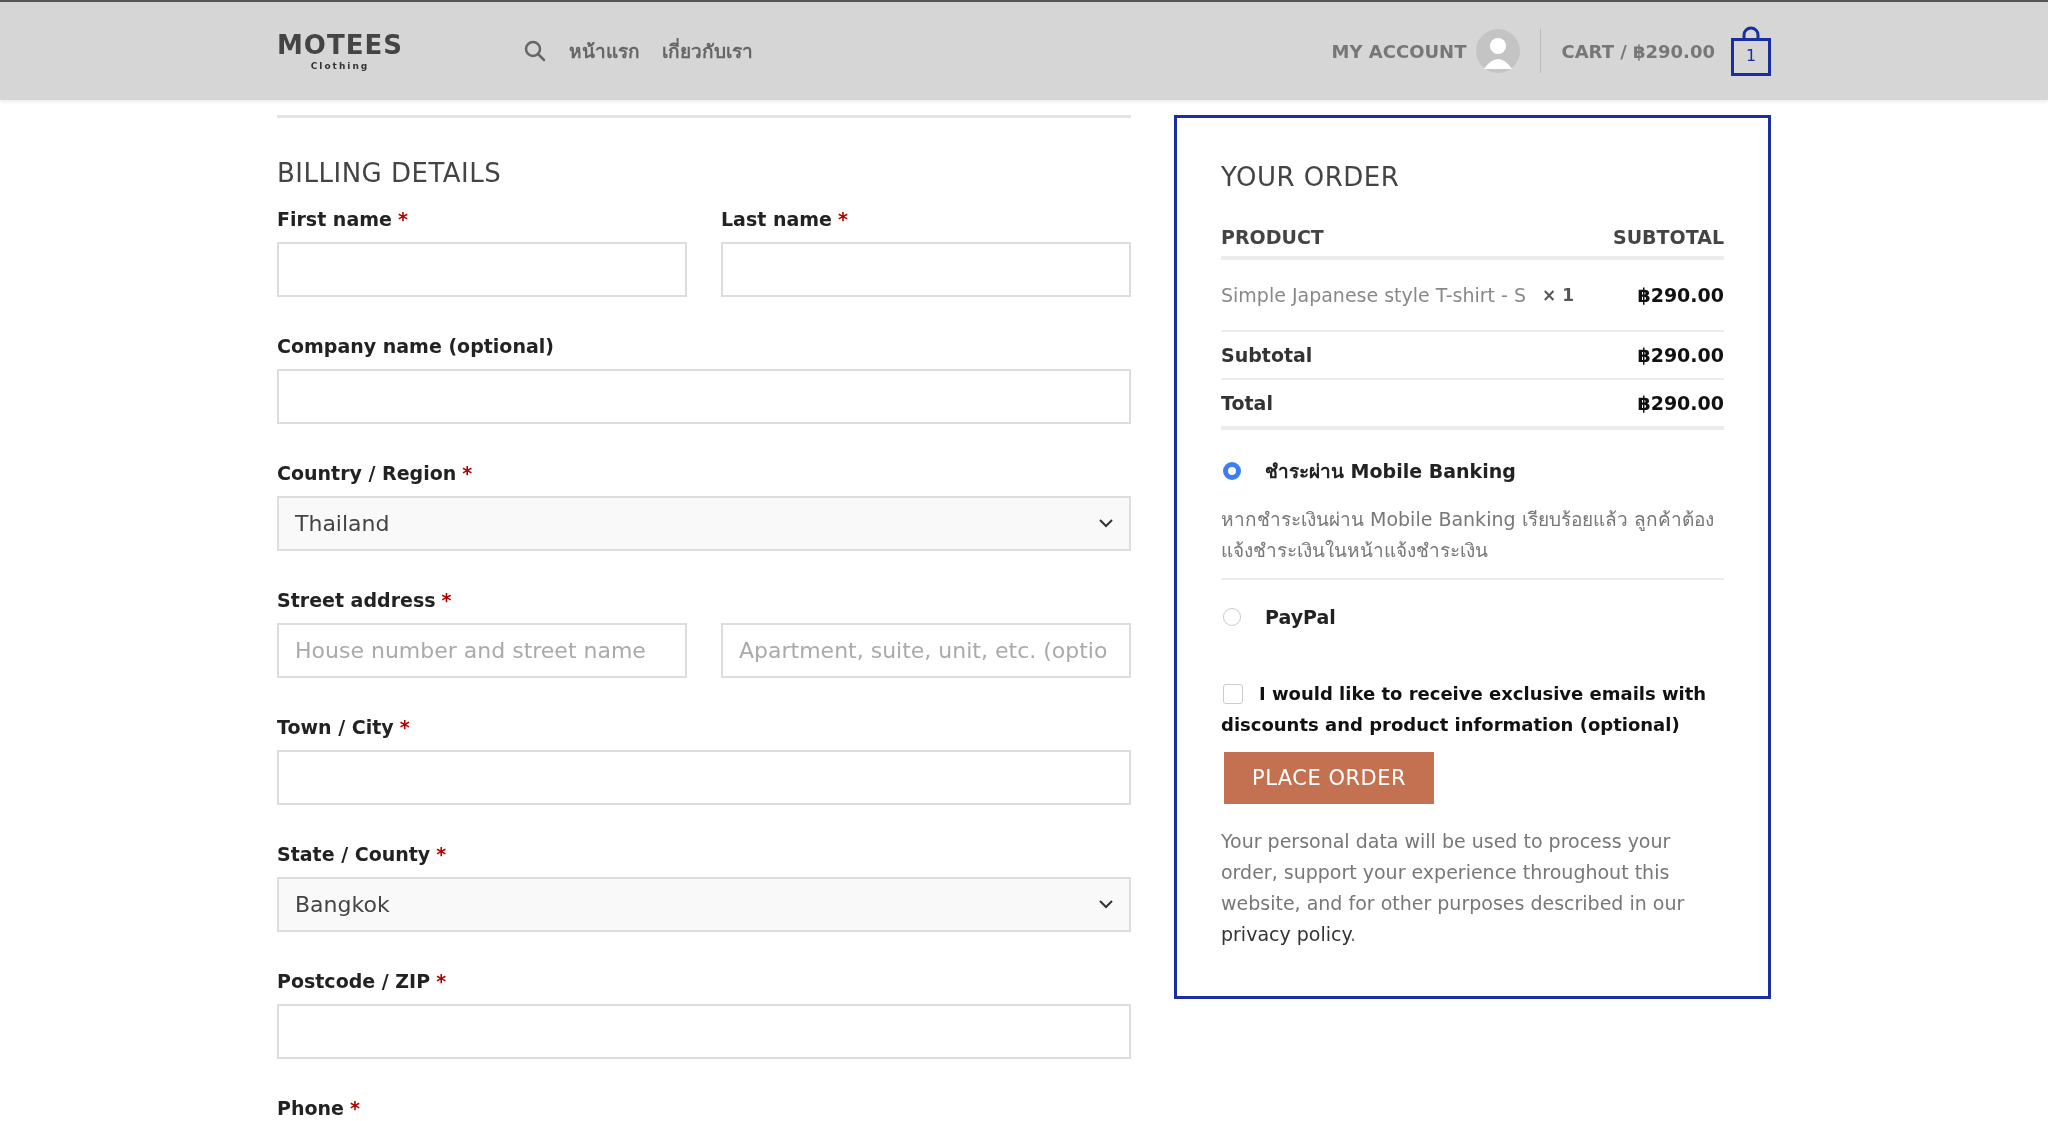 The height and width of the screenshot is (1121, 2048). Describe the element at coordinates (1558, 295) in the screenshot. I see `product-quantity: × 1` at that location.